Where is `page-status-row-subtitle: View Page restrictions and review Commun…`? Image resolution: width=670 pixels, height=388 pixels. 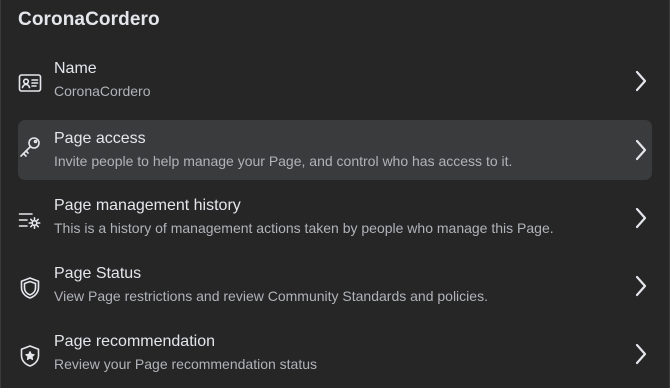
page-status-row-subtitle: View Page restrictions and review Commun… is located at coordinates (271, 296).